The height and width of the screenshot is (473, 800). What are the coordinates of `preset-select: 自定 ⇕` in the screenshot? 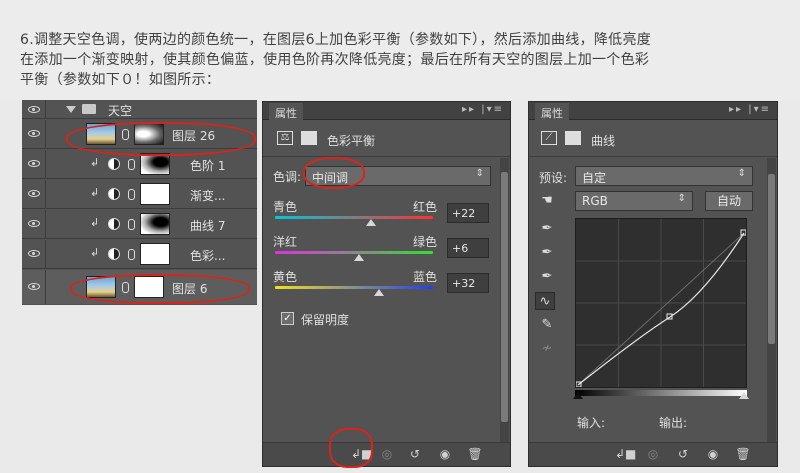 It's located at (664, 176).